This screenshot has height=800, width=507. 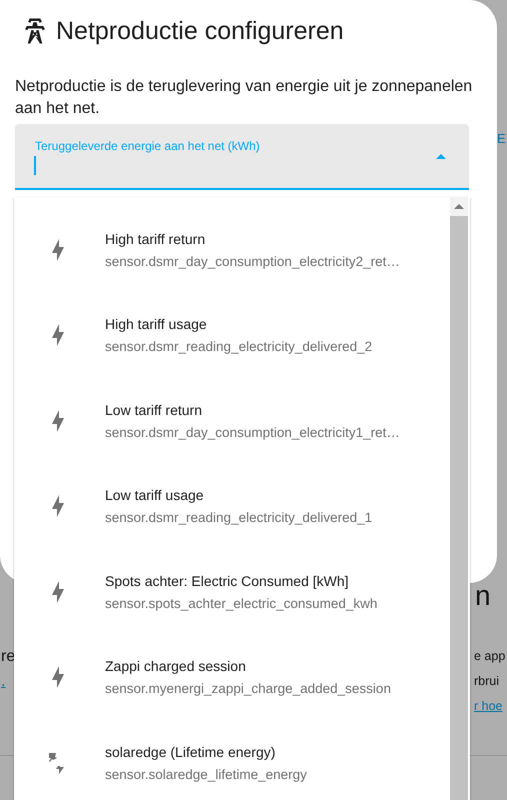 I want to click on option-title: Low tariff usage, so click(x=155, y=495).